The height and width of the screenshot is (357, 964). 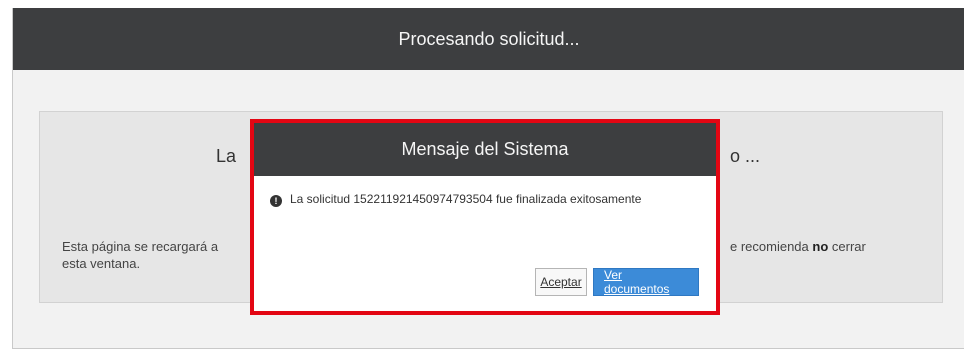 What do you see at coordinates (140, 246) in the screenshot?
I see `background-text-line-1: Esta página se recargará a` at bounding box center [140, 246].